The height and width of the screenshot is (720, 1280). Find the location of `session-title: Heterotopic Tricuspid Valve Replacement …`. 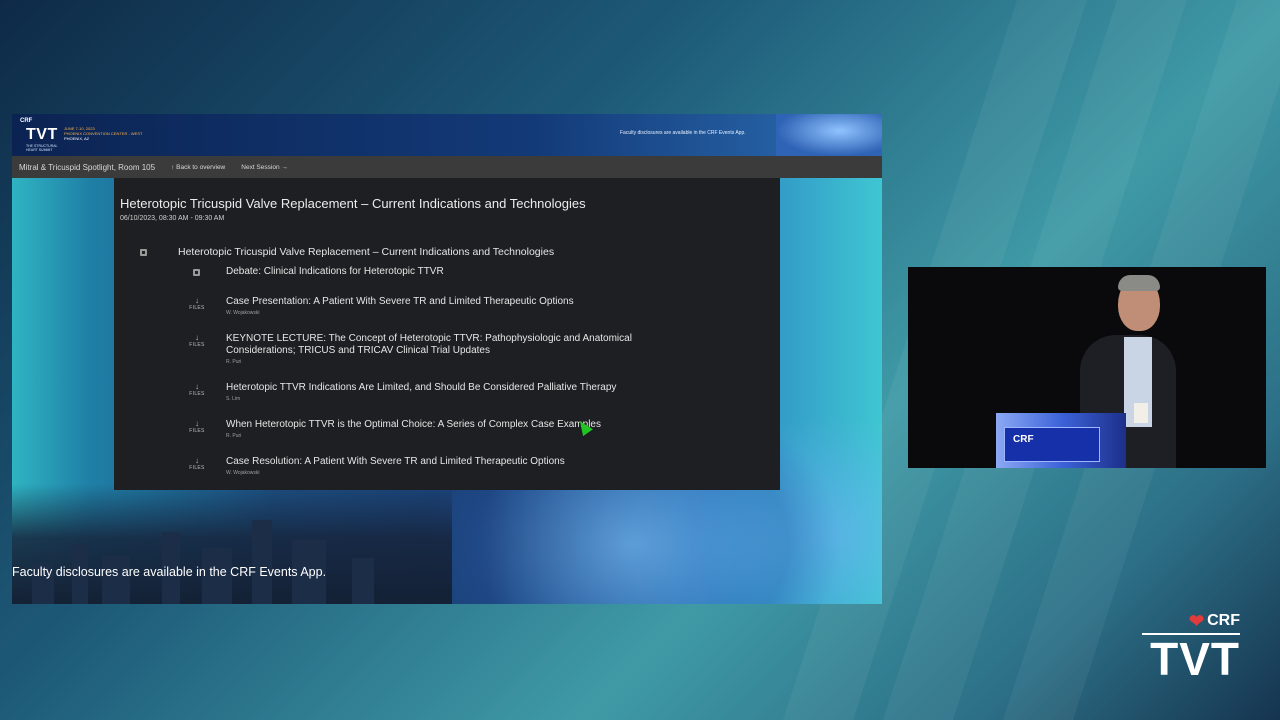

session-title: Heterotopic Tricuspid Valve Replacement … is located at coordinates (353, 203).